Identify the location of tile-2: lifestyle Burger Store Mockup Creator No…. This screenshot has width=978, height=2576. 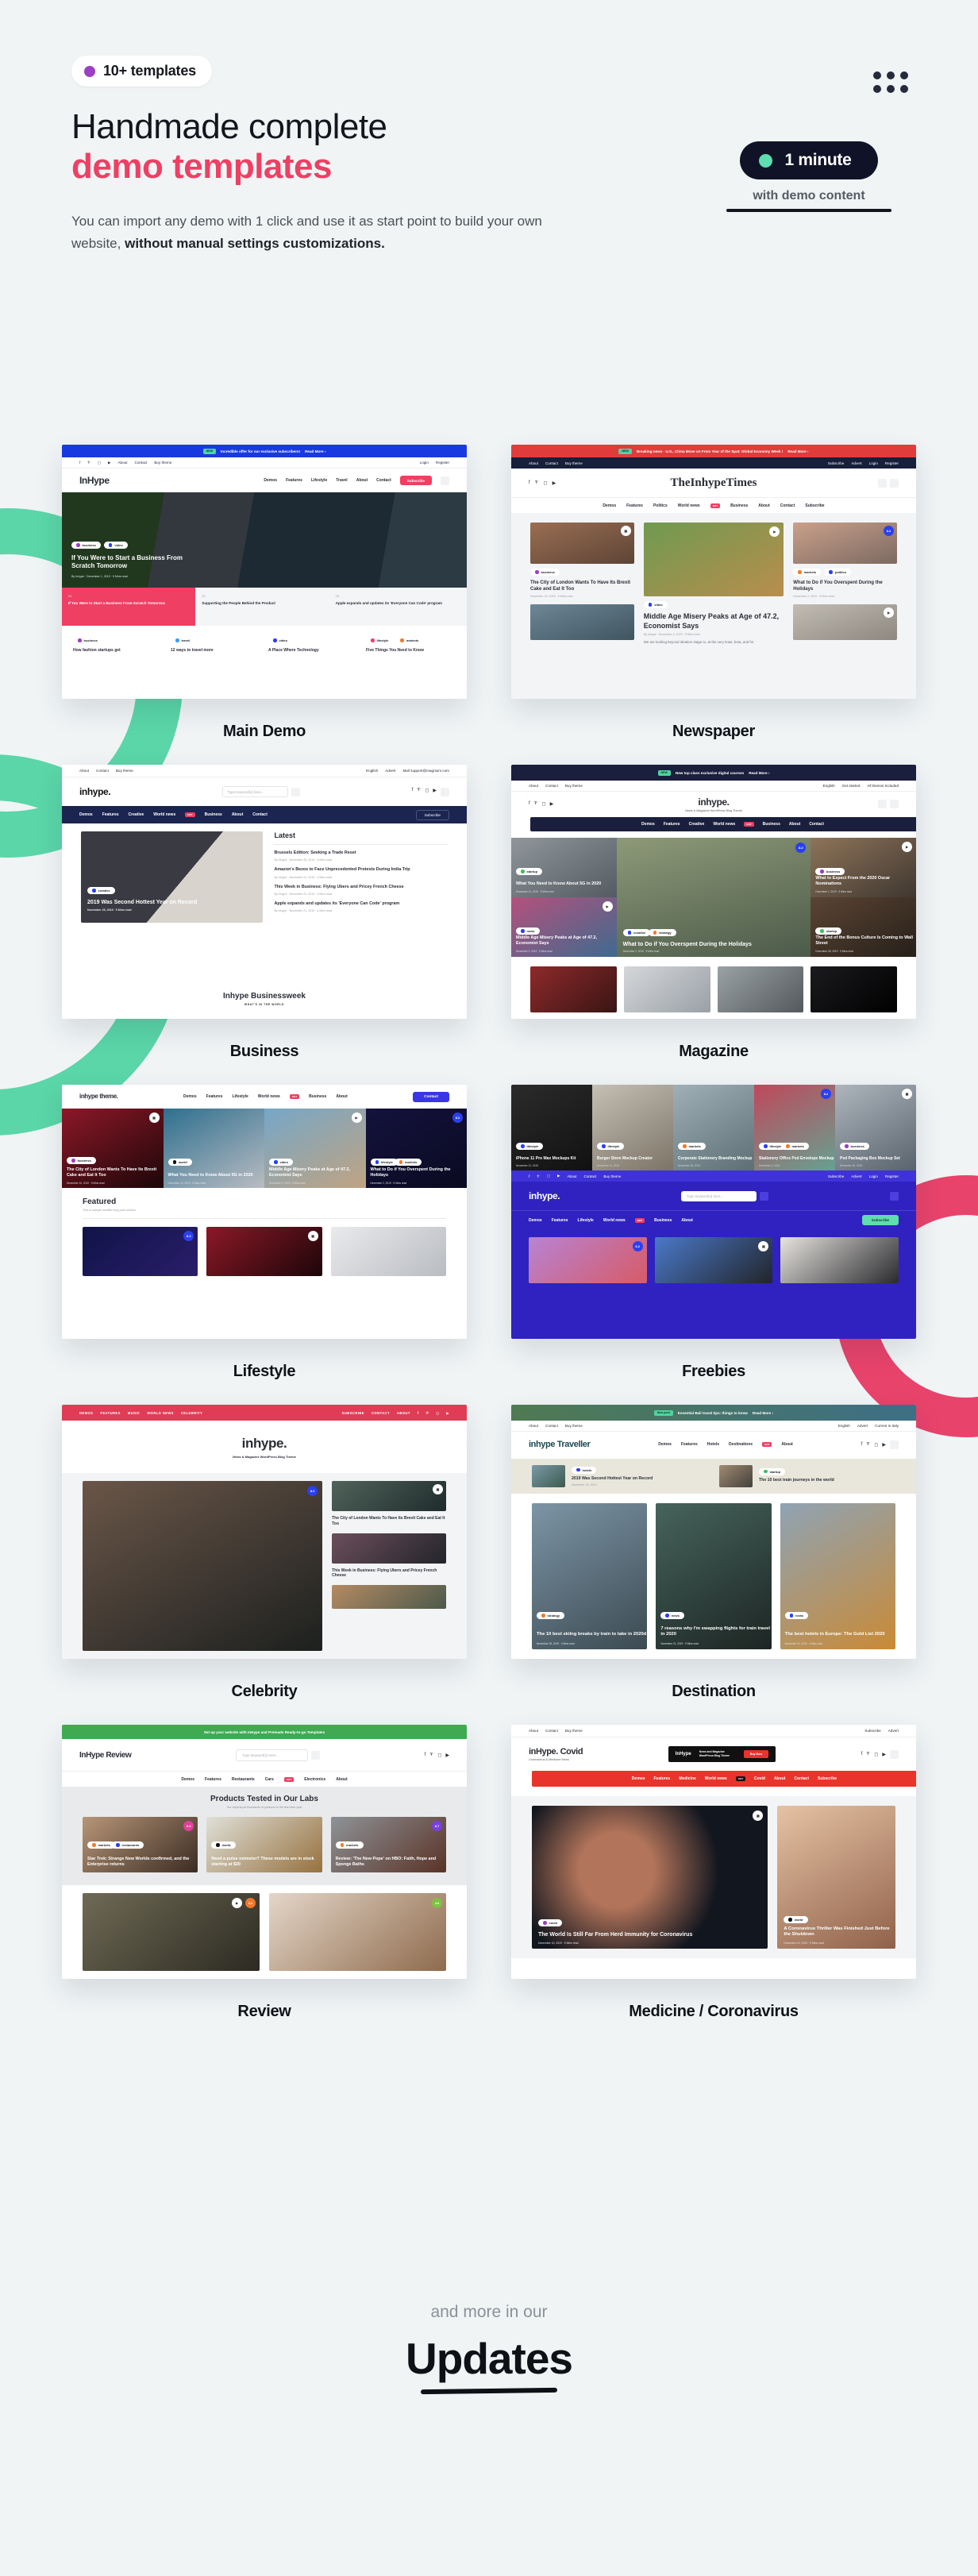
(632, 1127).